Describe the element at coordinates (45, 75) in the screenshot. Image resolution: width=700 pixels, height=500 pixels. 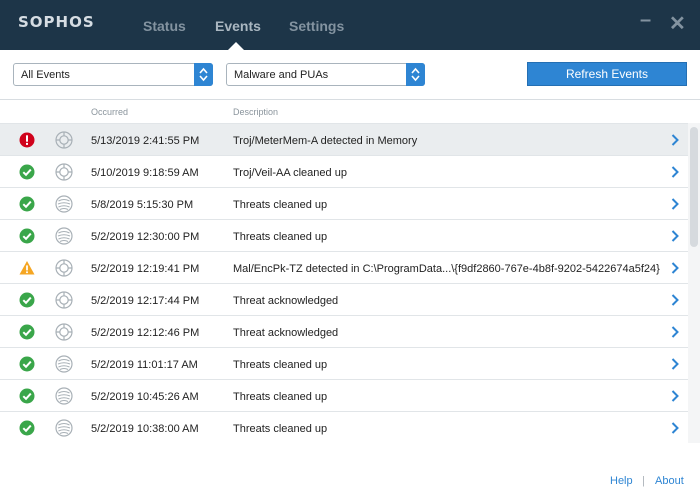
I see `event-filter-value: All Events` at that location.